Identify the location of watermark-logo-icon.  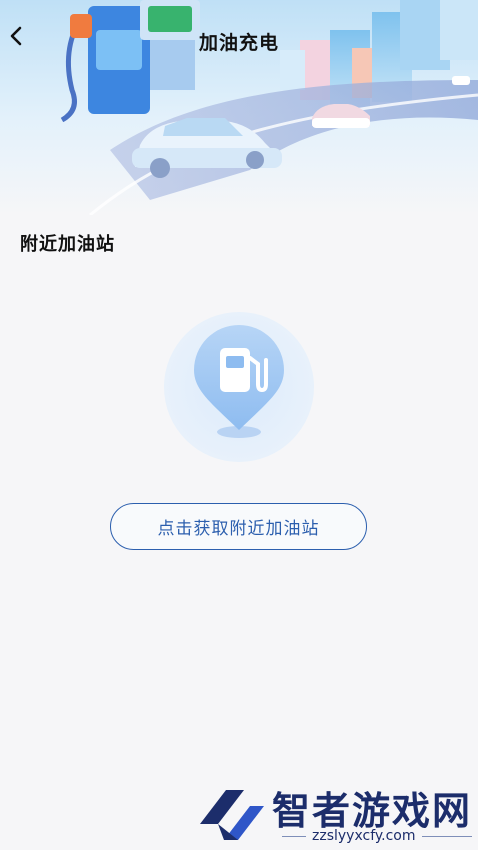
(232, 815).